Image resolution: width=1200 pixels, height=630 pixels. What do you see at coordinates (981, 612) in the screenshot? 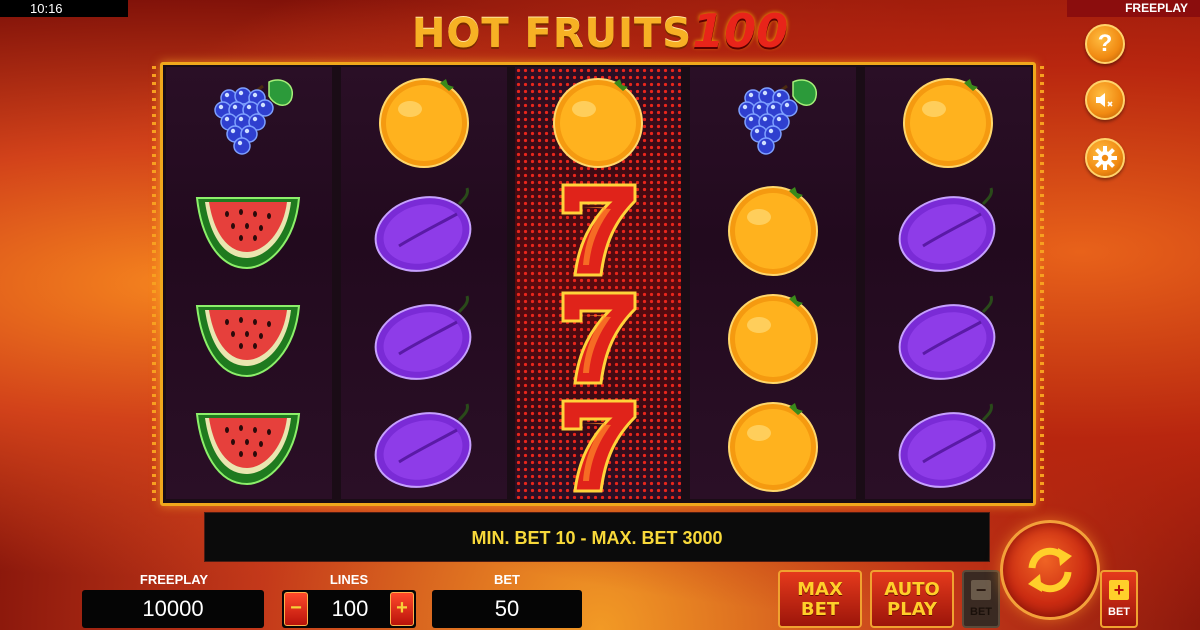
I see `bet-decrease-label: BET` at bounding box center [981, 612].